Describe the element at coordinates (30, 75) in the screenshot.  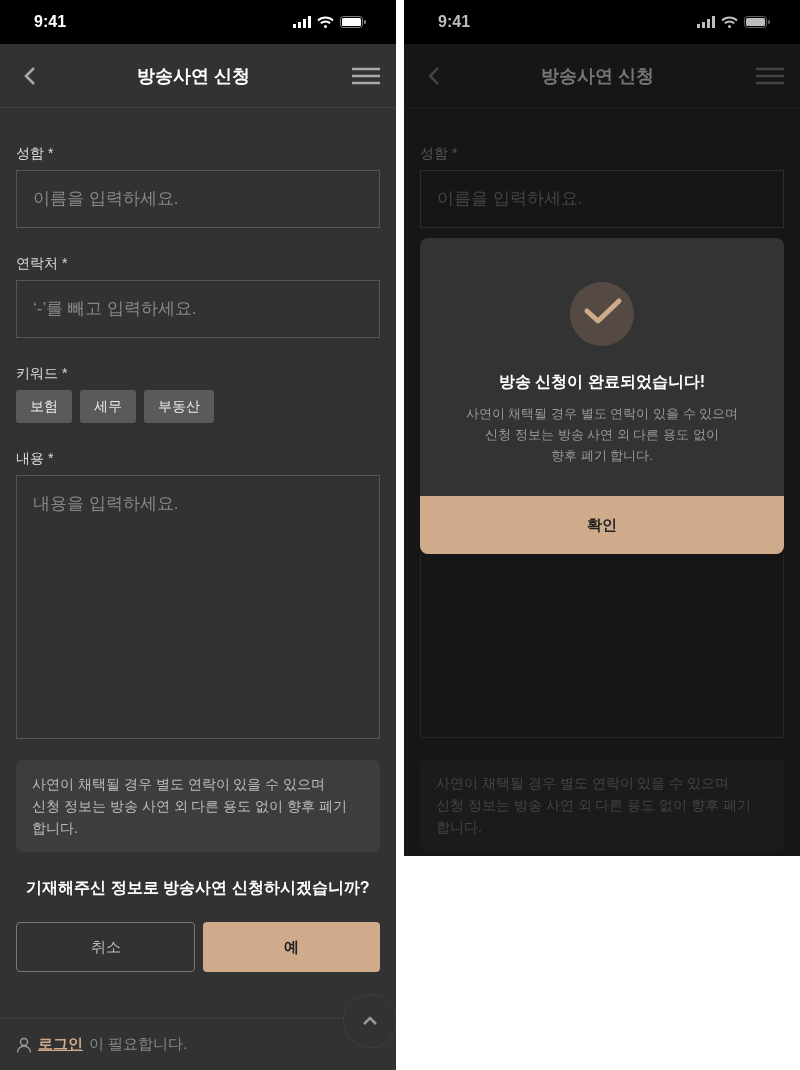
I see `back-icon` at that location.